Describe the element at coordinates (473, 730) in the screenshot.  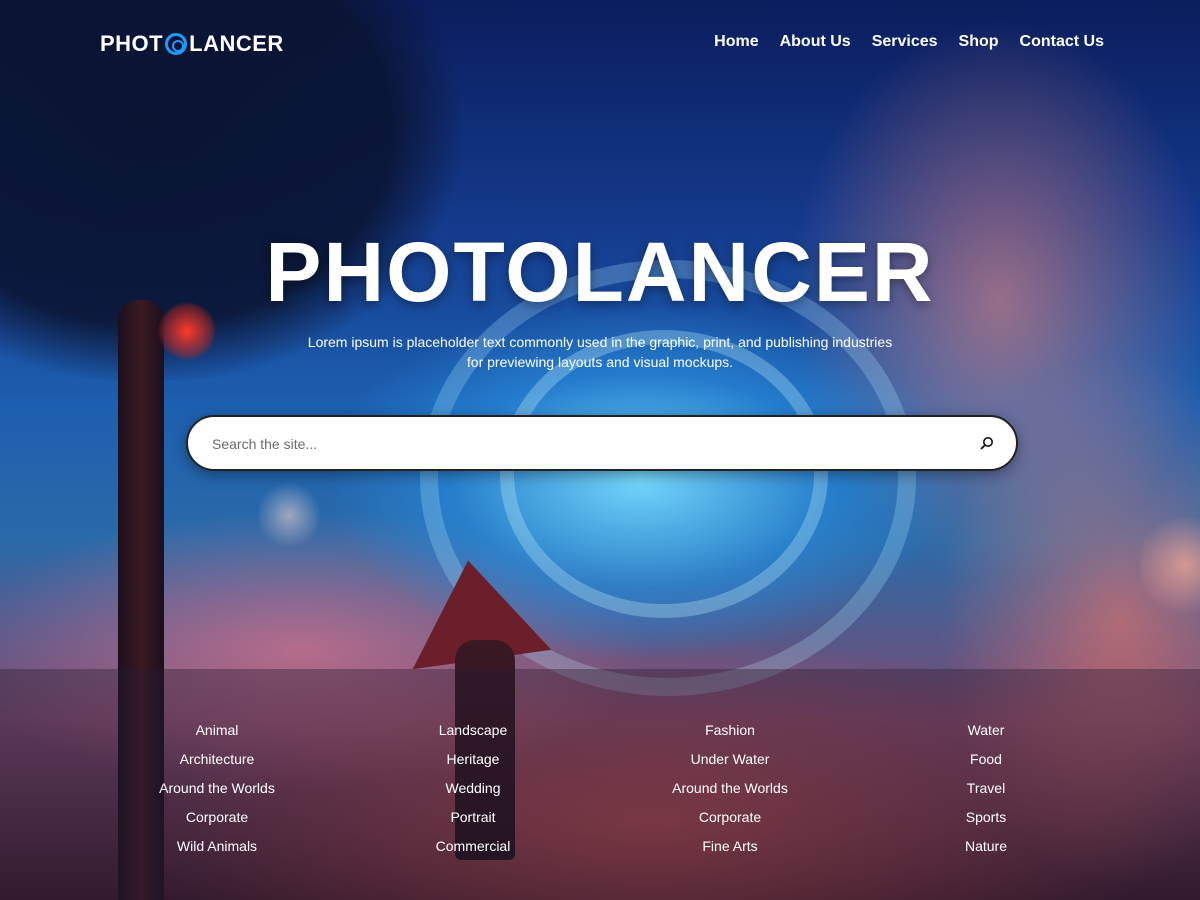
I see `category-link: Landscape` at that location.